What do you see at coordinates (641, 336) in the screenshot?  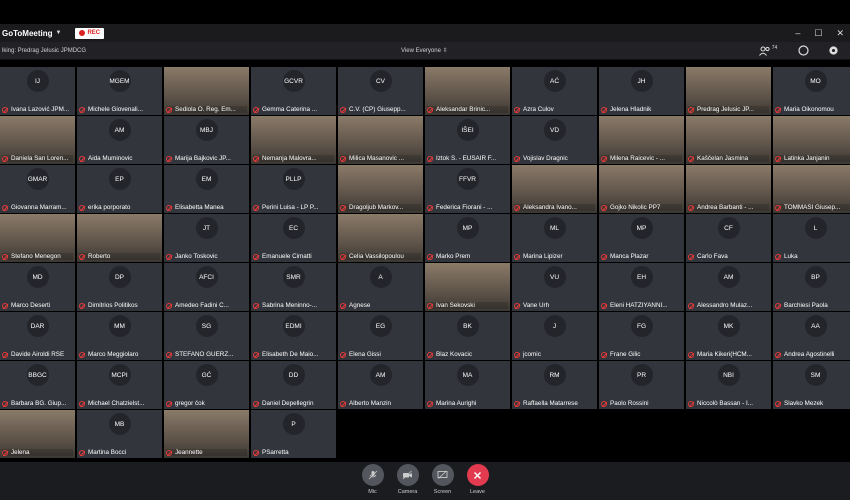 I see `participant-tile: FG Frane Gilic` at bounding box center [641, 336].